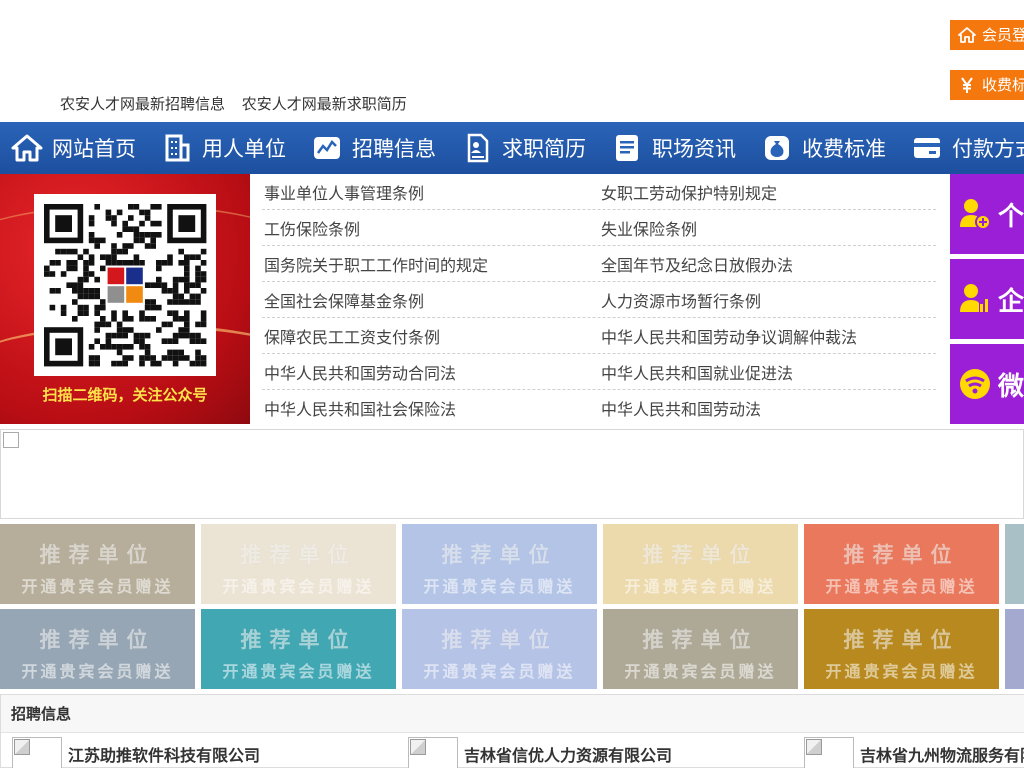 Image resolution: width=1024 pixels, height=768 pixels. Describe the element at coordinates (927, 148) in the screenshot. I see `card-icon` at that location.